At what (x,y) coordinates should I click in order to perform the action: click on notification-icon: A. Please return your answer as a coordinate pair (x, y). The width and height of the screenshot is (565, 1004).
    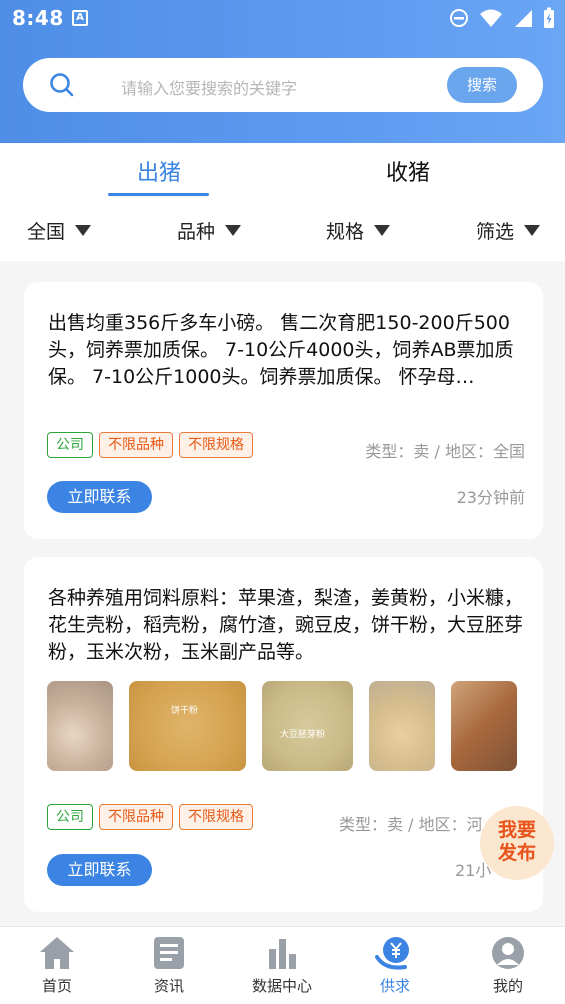
    Looking at the image, I should click on (80, 18).